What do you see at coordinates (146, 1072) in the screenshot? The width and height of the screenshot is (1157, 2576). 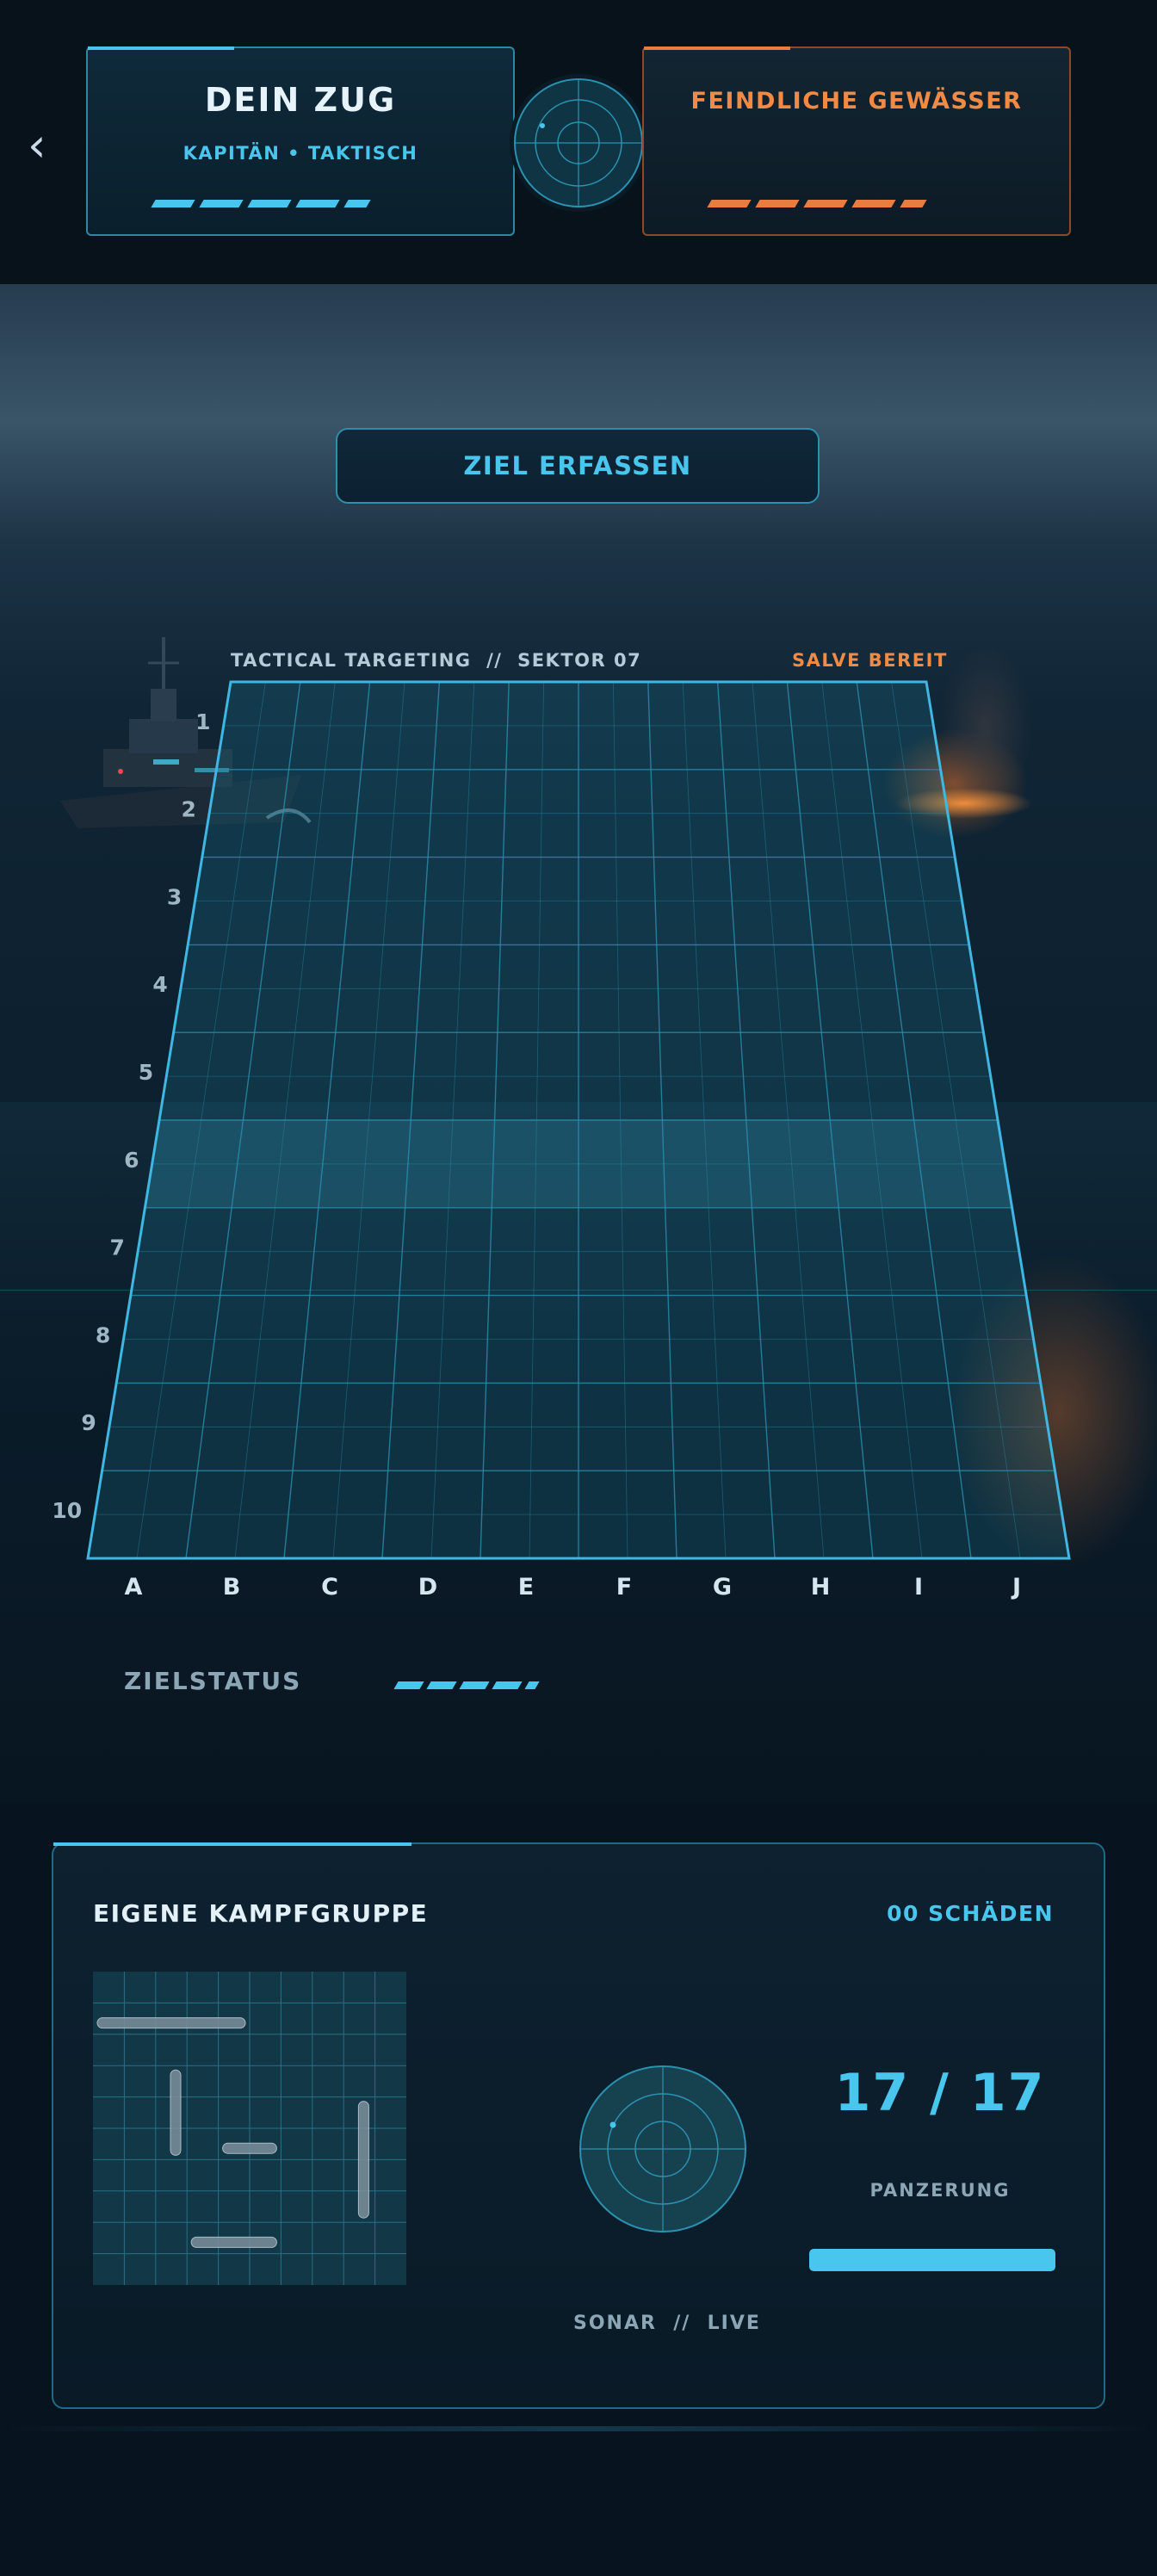 I see `grid-row-label: 5` at bounding box center [146, 1072].